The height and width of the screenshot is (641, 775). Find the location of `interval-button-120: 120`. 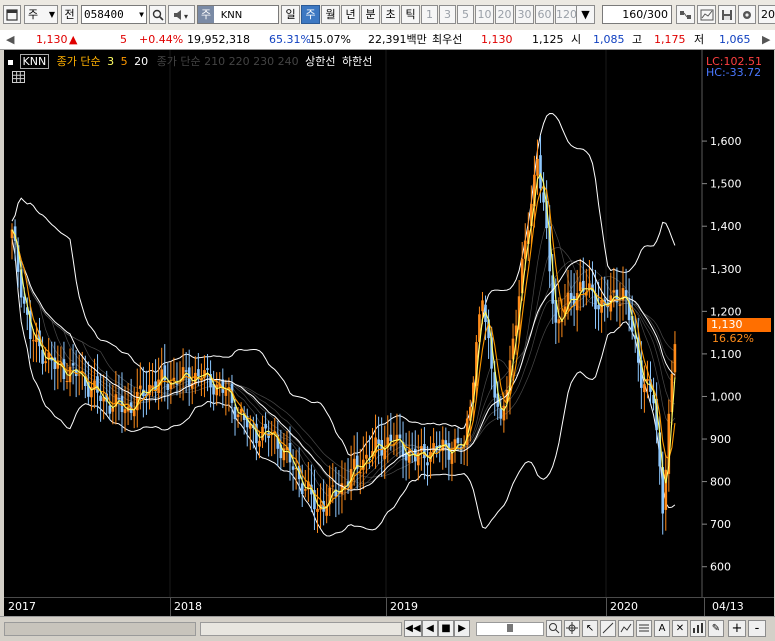

interval-button-120: 120 is located at coordinates (566, 14).